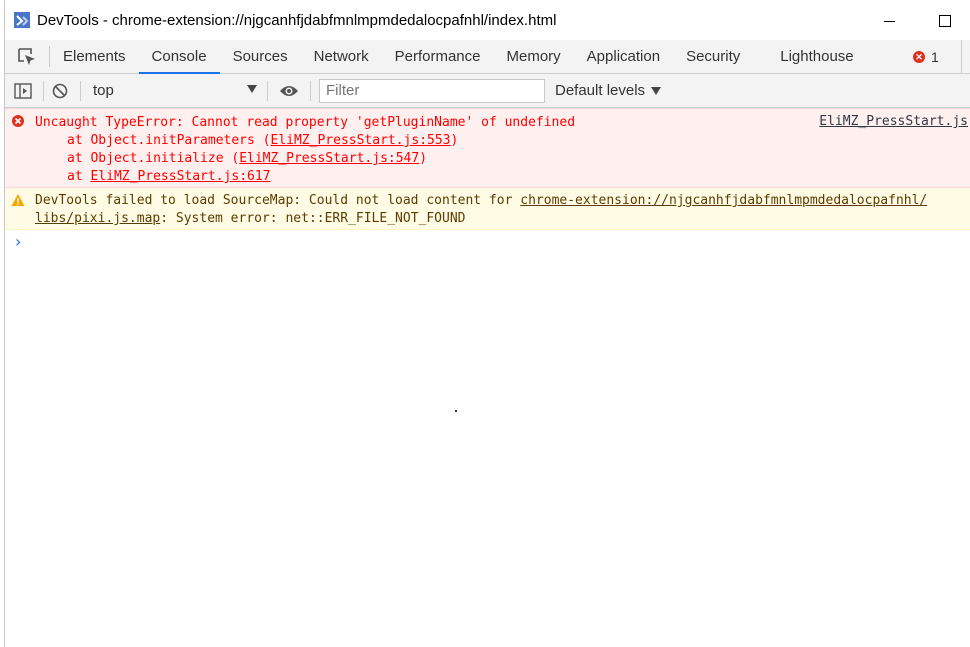  I want to click on context-value: top, so click(103, 90).